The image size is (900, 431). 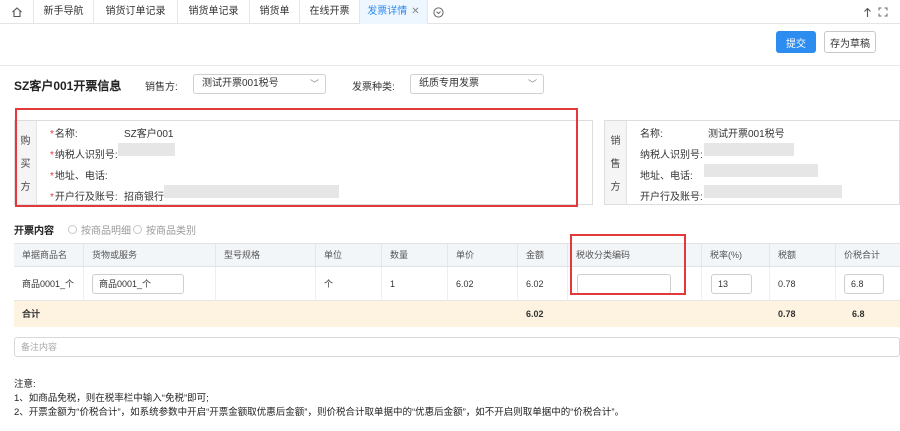 What do you see at coordinates (787, 314) in the screenshot?
I see `summary-tax-amount: 0.78` at bounding box center [787, 314].